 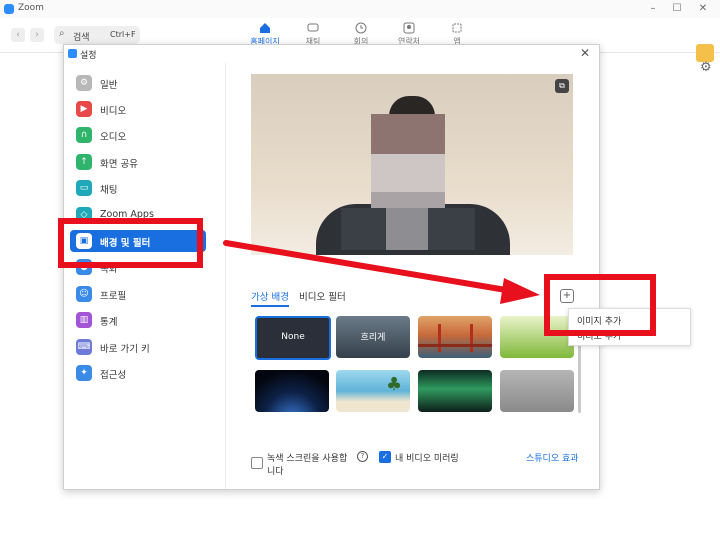 What do you see at coordinates (381, 272) in the screenshot?
I see `annotation-arrow` at bounding box center [381, 272].